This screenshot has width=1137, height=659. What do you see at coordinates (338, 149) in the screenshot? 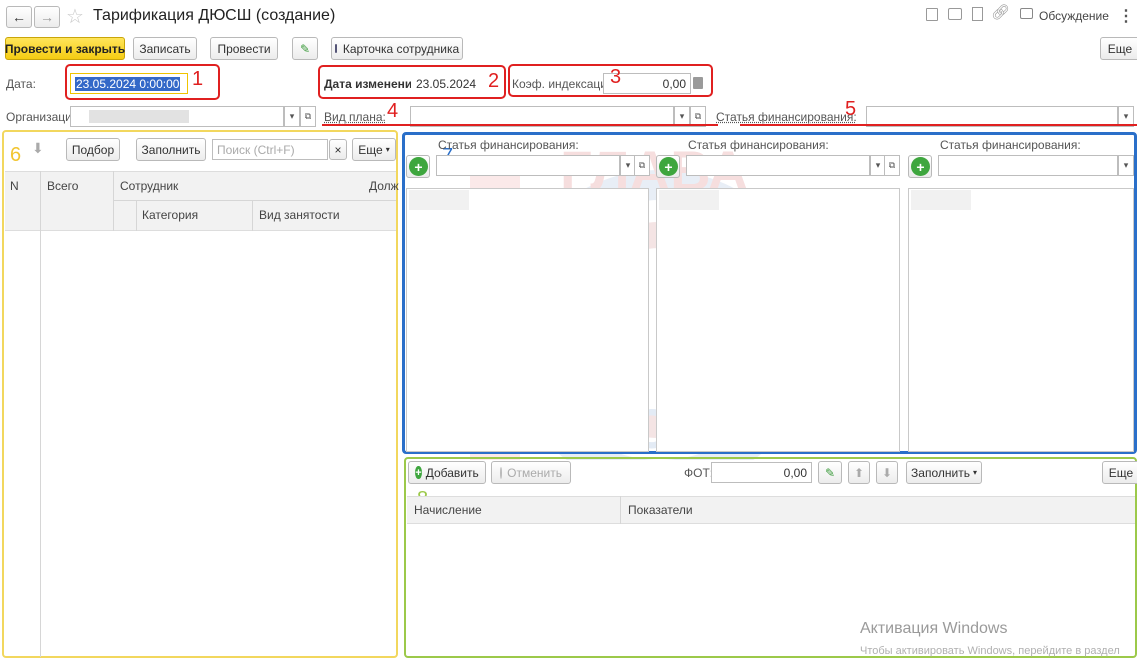
I see `search-clear-button: ×` at bounding box center [338, 149].